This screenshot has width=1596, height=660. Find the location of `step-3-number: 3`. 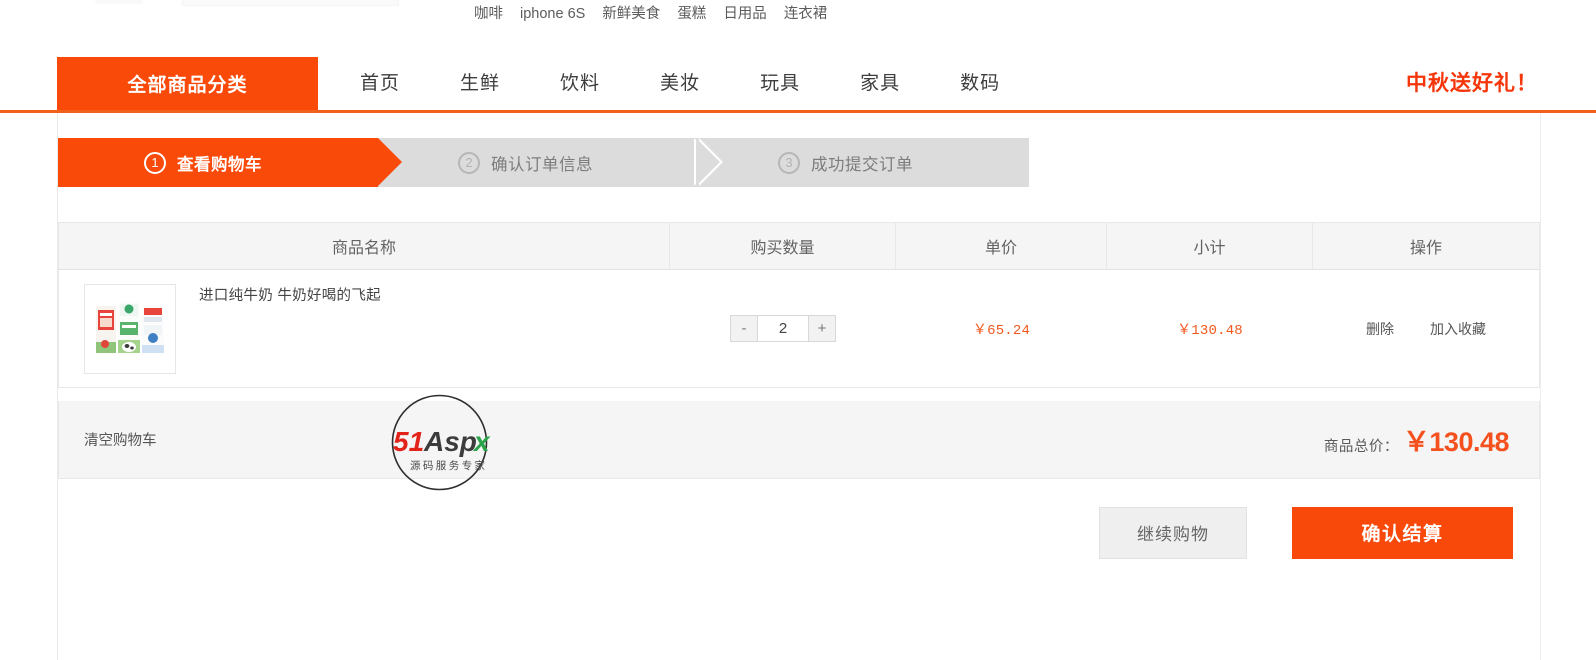

step-3-number: 3 is located at coordinates (789, 162).